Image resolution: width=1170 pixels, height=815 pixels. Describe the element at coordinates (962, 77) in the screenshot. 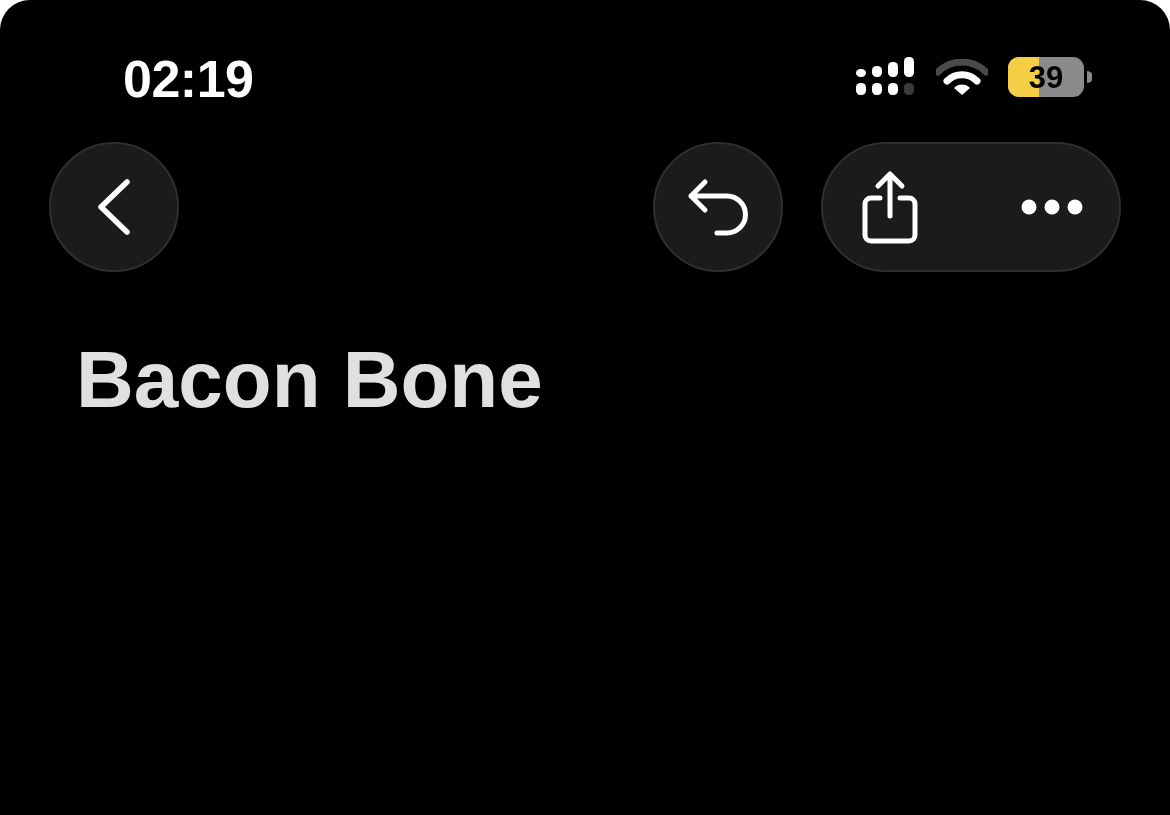

I see `wifi-icon` at that location.